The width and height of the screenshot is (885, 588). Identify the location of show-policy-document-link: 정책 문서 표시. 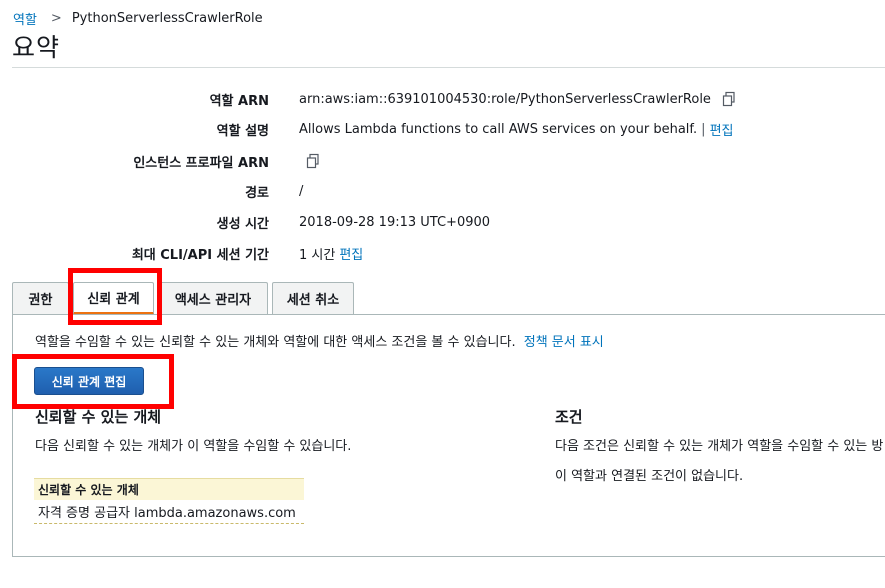
(564, 342).